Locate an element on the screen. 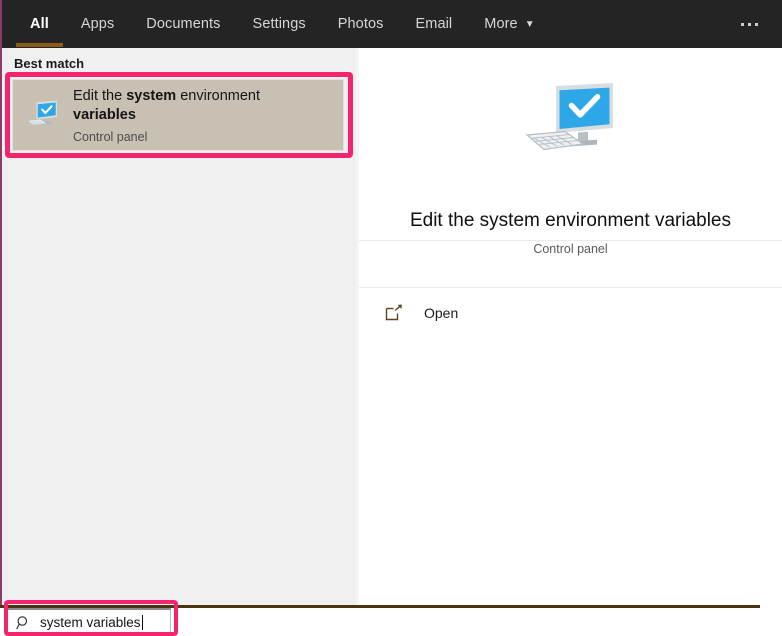 This screenshot has height=636, width=782. tab-email-label: Email is located at coordinates (434, 24).